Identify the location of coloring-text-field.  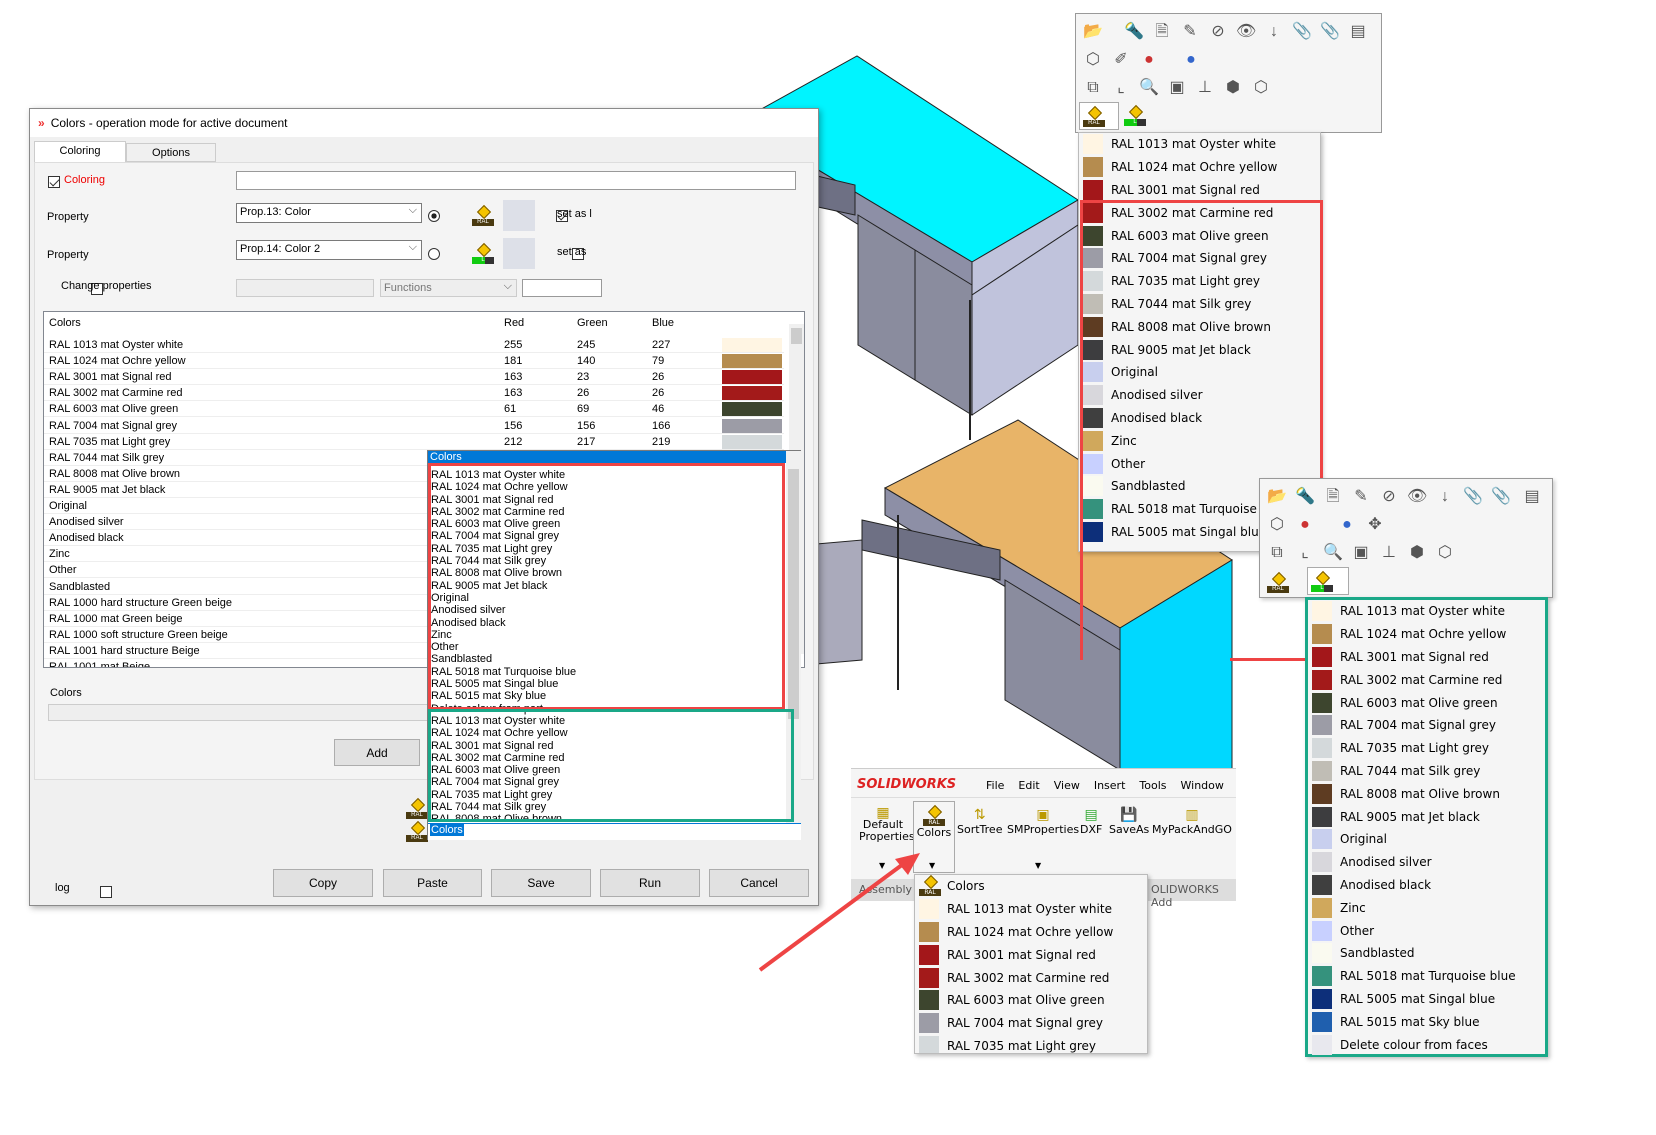
(516, 180).